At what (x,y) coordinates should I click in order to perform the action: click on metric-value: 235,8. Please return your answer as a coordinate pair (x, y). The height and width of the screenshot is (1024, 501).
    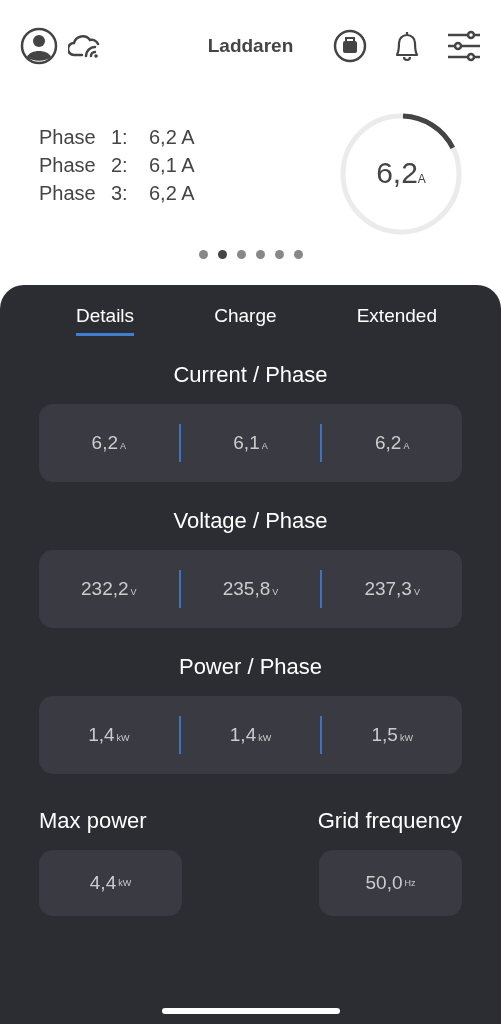
    Looking at the image, I should click on (246, 588).